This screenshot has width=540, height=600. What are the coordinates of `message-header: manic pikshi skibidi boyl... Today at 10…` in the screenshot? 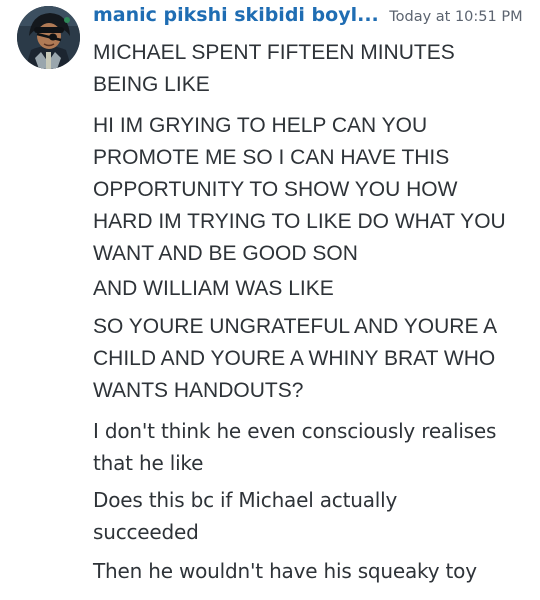 It's located at (312, 19).